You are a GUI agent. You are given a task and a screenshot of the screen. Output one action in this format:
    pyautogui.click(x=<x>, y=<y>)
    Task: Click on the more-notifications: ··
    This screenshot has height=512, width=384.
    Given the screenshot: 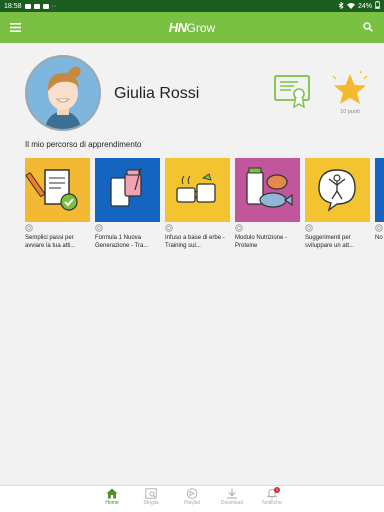 What is the action you would take?
    pyautogui.click(x=54, y=6)
    